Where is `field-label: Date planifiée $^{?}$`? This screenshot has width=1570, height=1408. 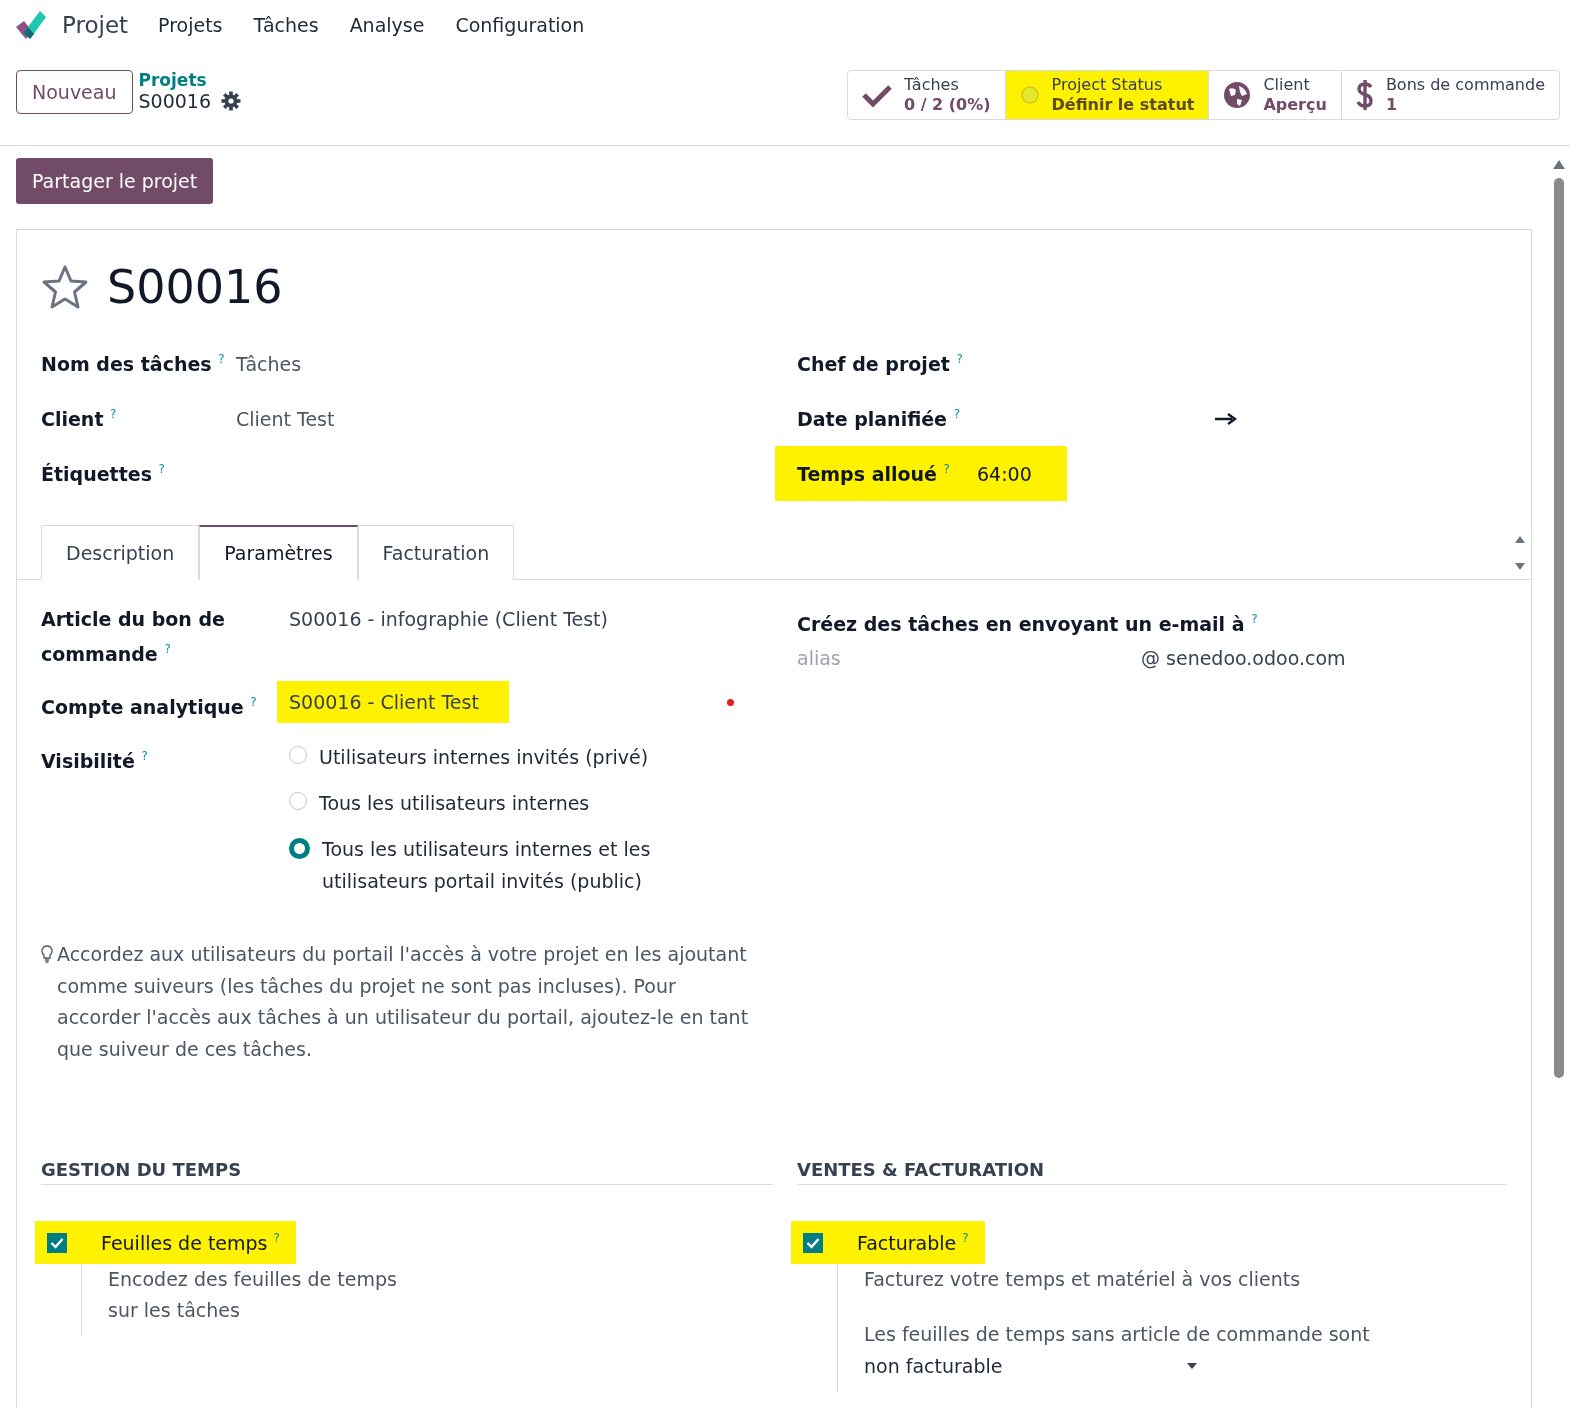 field-label: Date planifiée $^{?}$ is located at coordinates (879, 418).